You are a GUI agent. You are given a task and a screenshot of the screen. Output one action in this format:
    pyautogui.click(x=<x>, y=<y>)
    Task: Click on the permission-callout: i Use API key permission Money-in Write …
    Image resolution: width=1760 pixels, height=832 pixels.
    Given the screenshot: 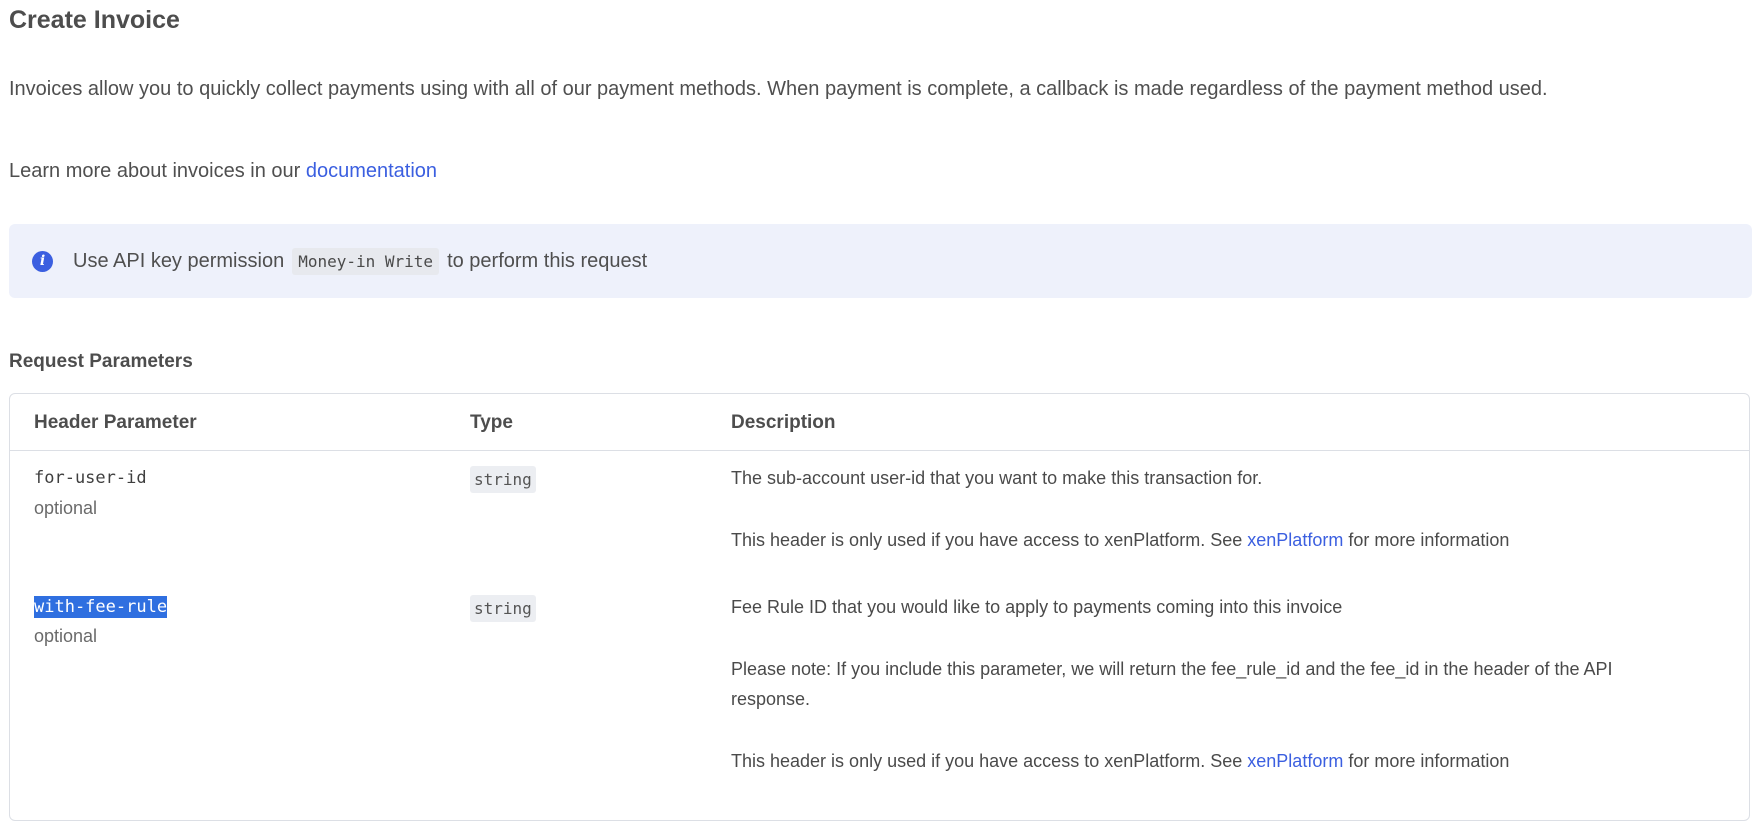 What is the action you would take?
    pyautogui.click(x=880, y=261)
    